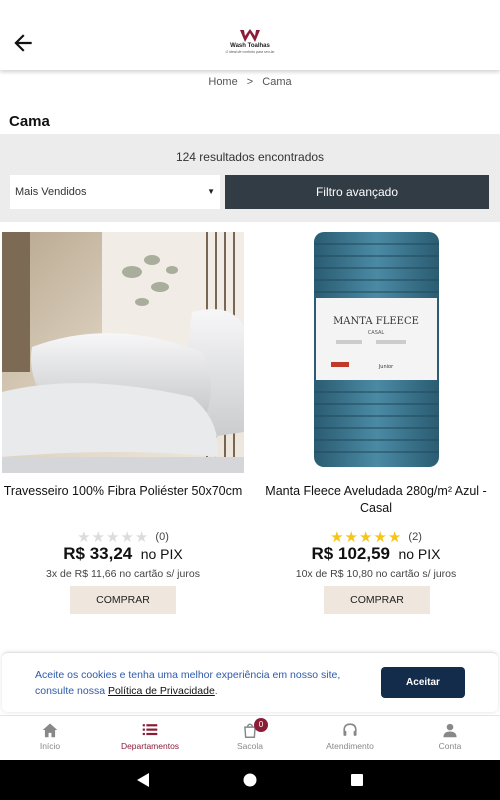 The height and width of the screenshot is (800, 500). What do you see at coordinates (123, 574) in the screenshot?
I see `installments: 3x de R$ 11,66 no cartão s/ juros` at bounding box center [123, 574].